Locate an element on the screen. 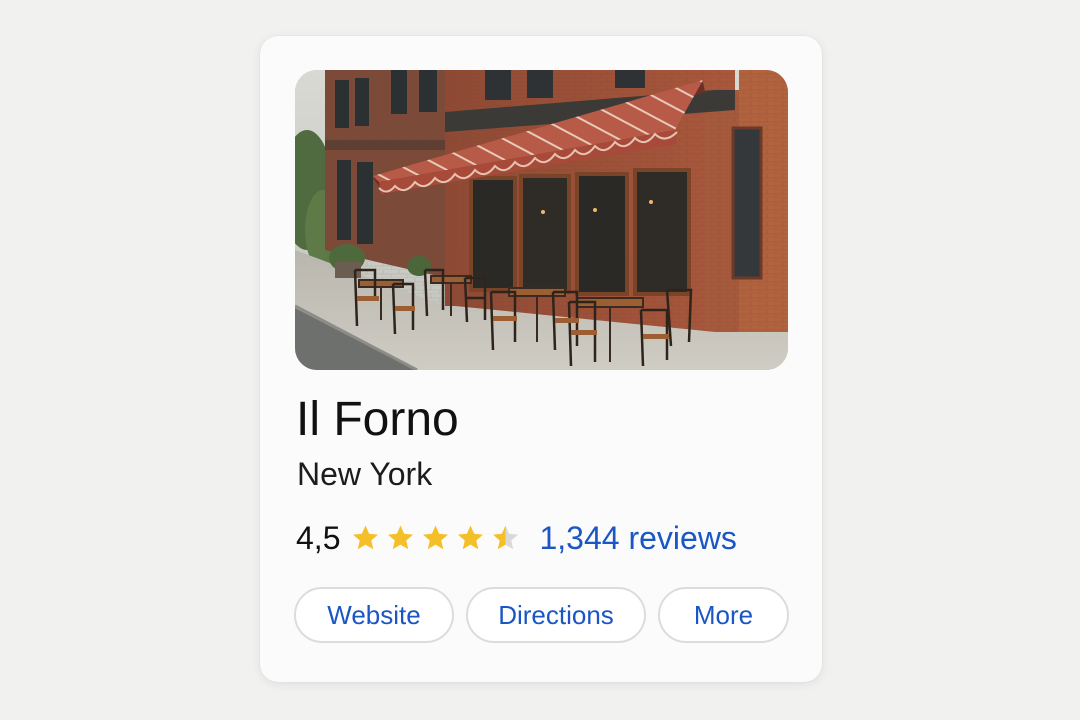 The width and height of the screenshot is (1080, 720). rating-value: 4,5 is located at coordinates (318, 537).